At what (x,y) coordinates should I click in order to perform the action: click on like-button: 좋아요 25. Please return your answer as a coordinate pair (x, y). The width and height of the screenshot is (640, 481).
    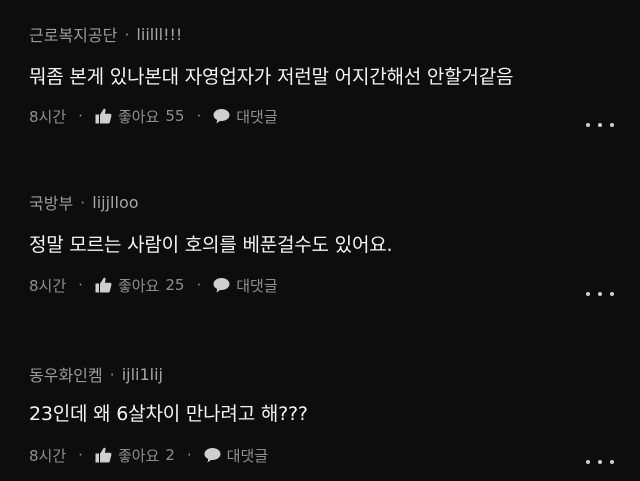
    Looking at the image, I should click on (140, 285).